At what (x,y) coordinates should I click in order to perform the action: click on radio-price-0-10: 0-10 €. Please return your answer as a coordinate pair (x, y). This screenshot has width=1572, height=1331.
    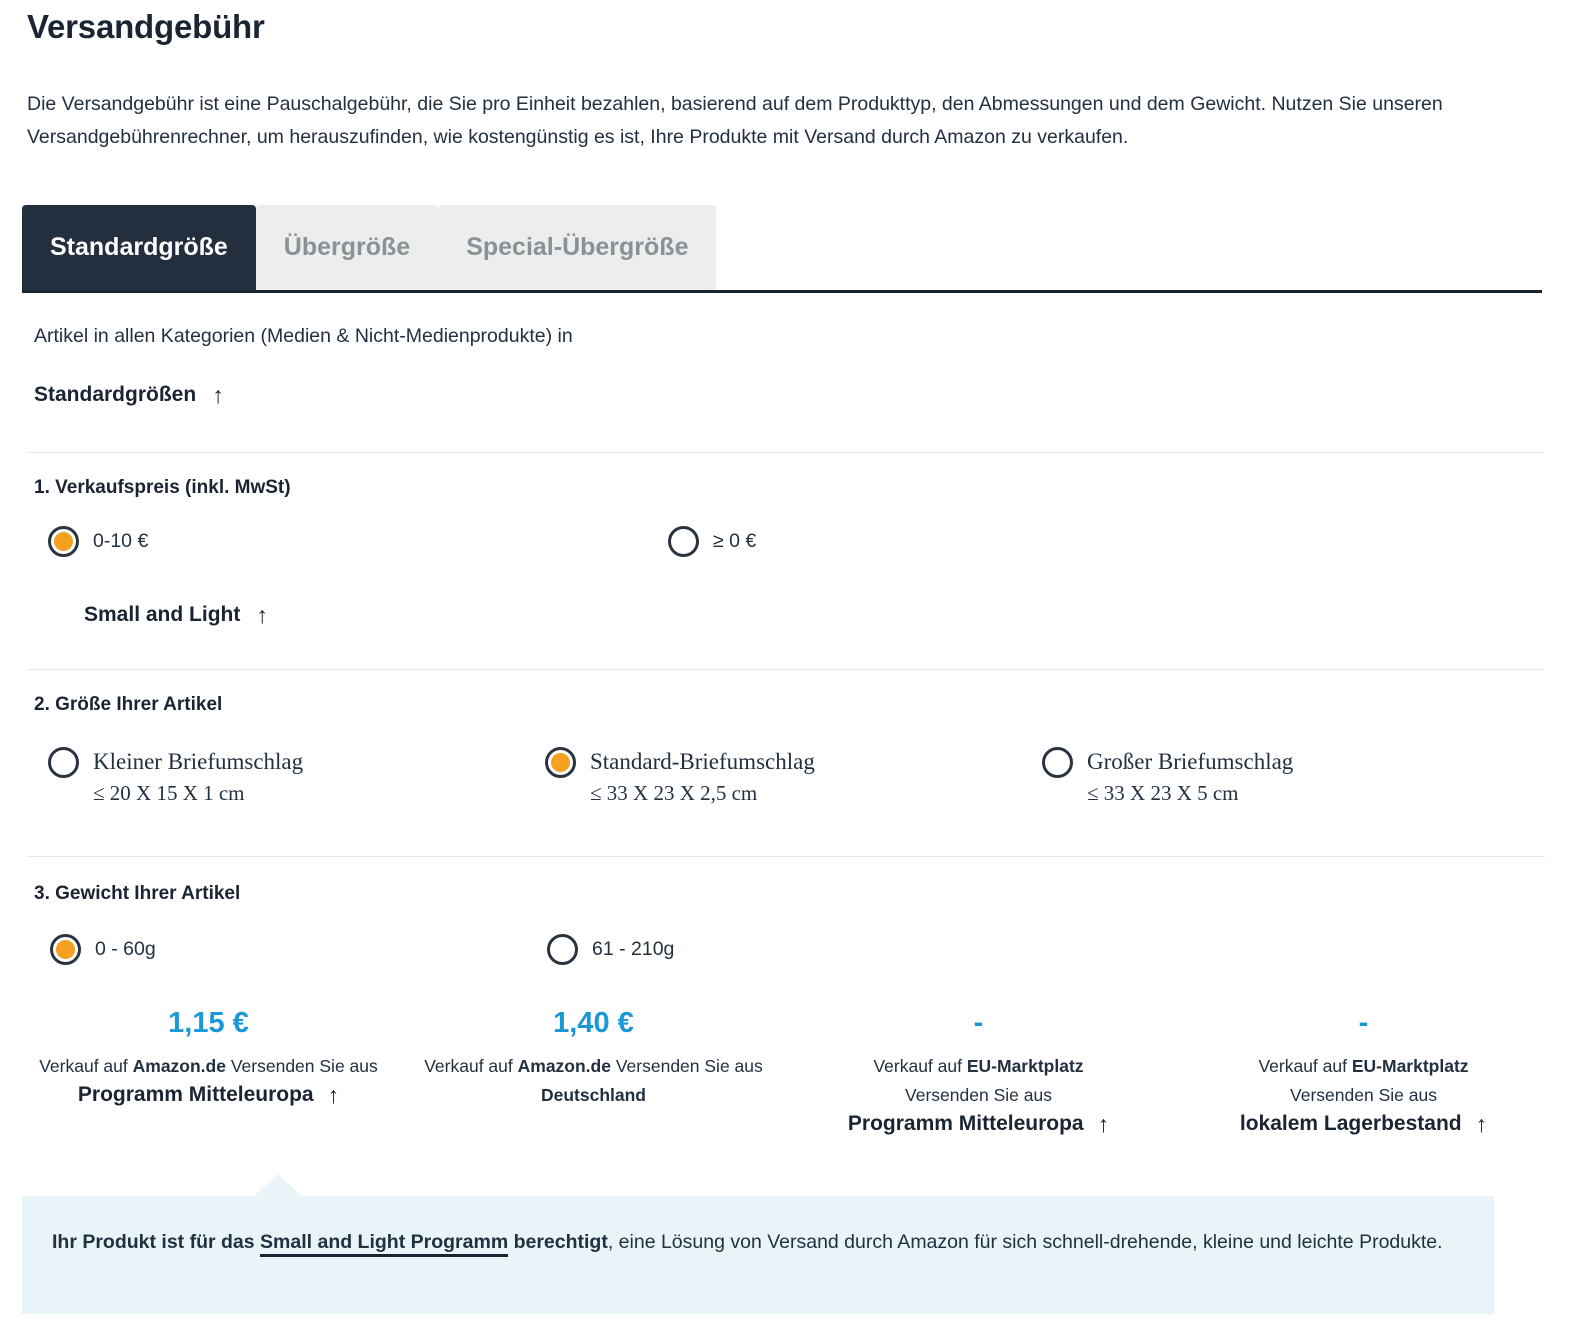
    Looking at the image, I should click on (98, 541).